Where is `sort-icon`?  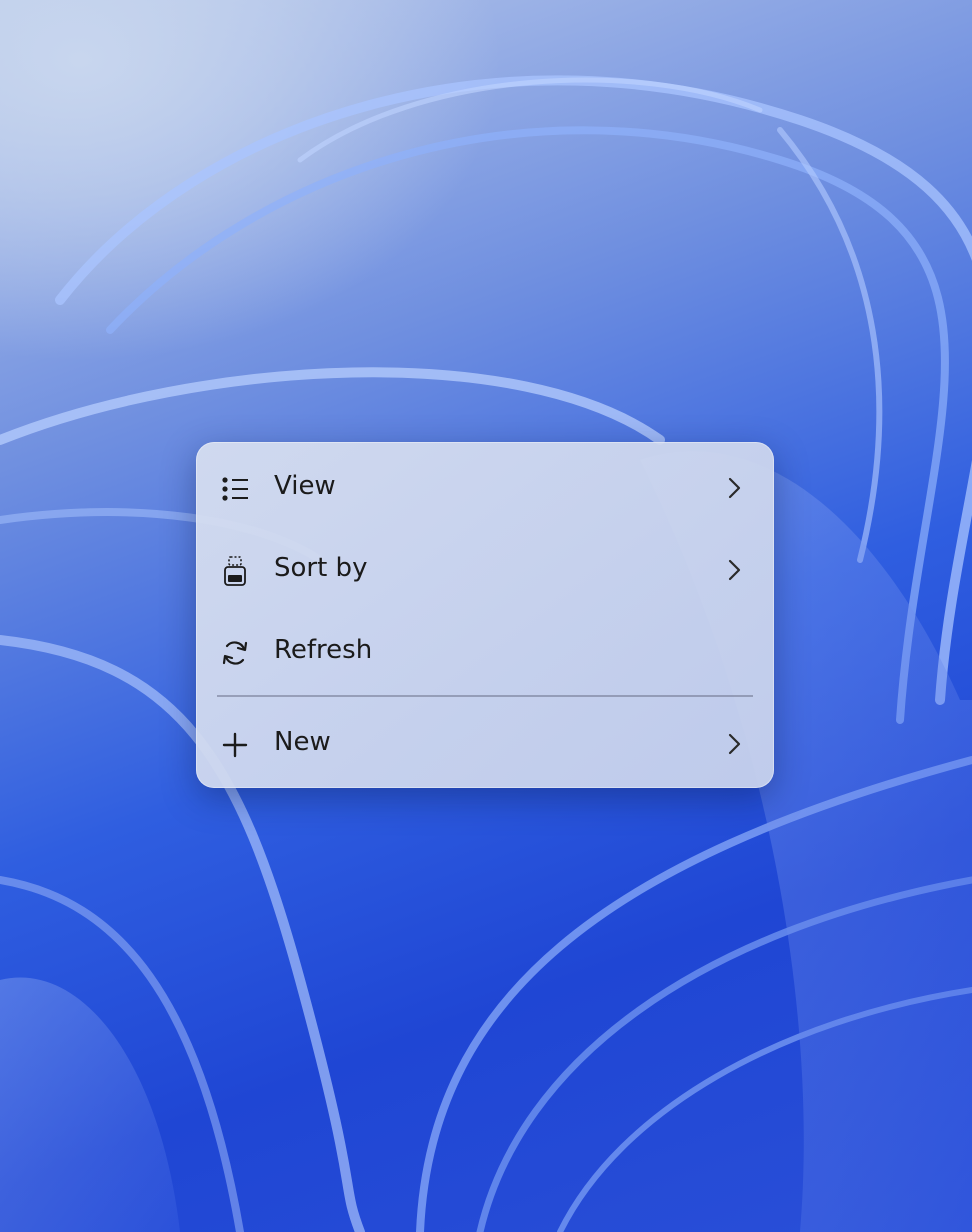 sort-icon is located at coordinates (235, 571).